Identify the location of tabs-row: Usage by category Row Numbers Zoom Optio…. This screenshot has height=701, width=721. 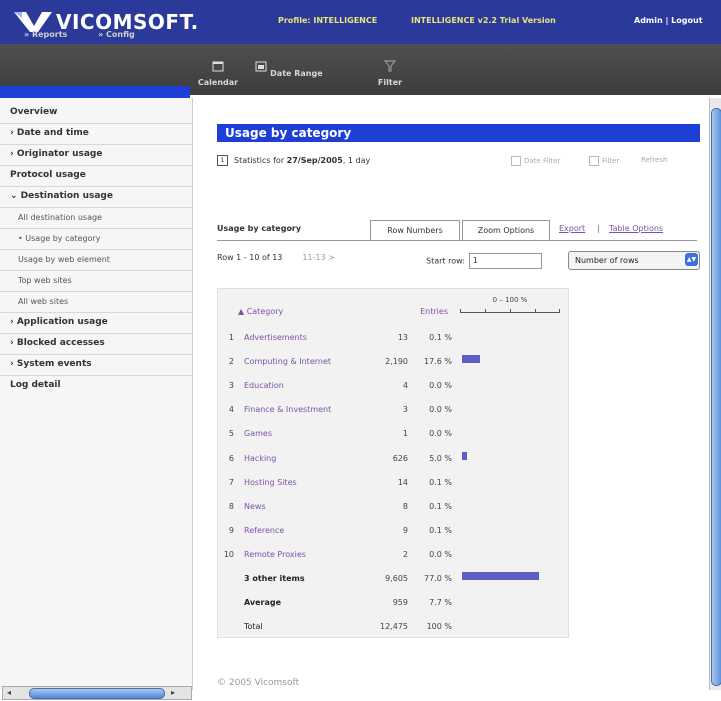
(457, 230).